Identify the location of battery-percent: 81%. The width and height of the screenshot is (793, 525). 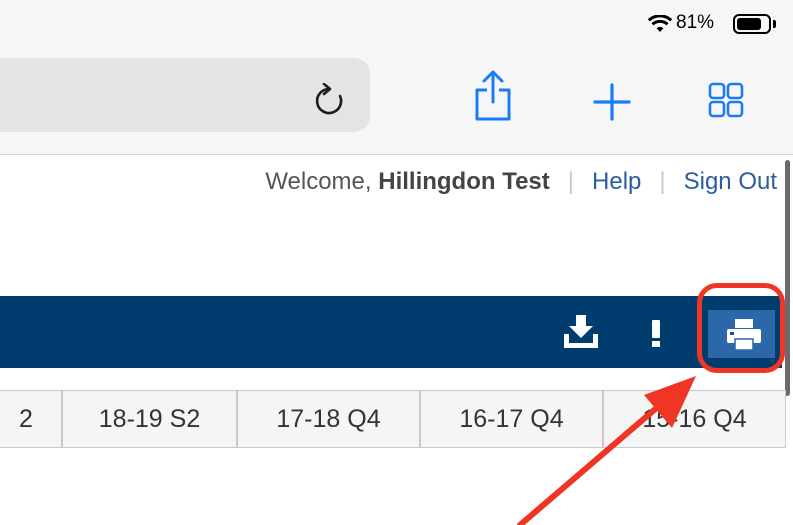
(695, 22).